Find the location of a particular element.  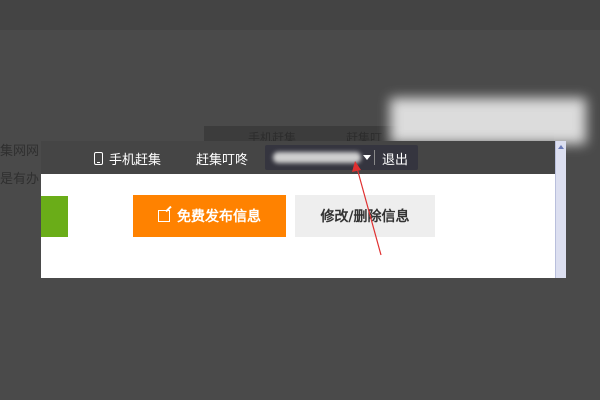

top-nav-bar: 手机赶集 赶集叮咚 退出 is located at coordinates (298, 157).